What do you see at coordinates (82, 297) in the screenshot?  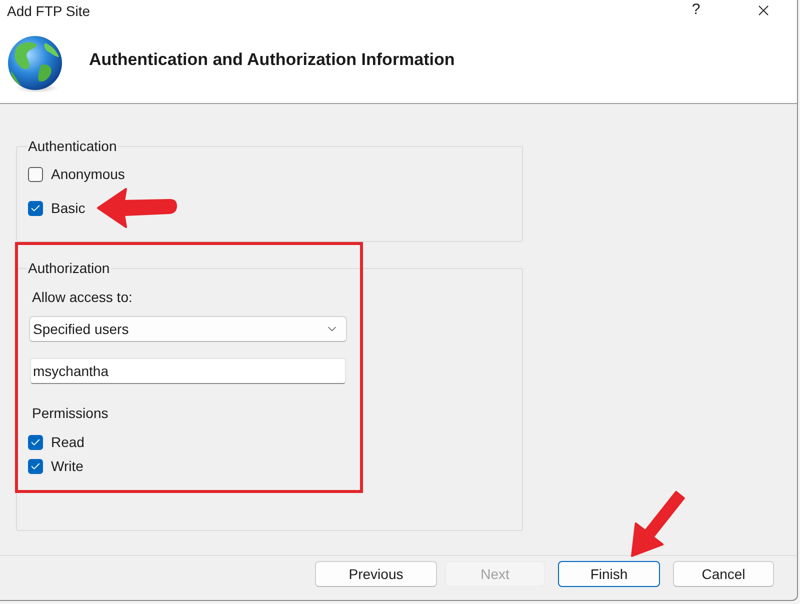 I see `field-label: Allow access to:` at bounding box center [82, 297].